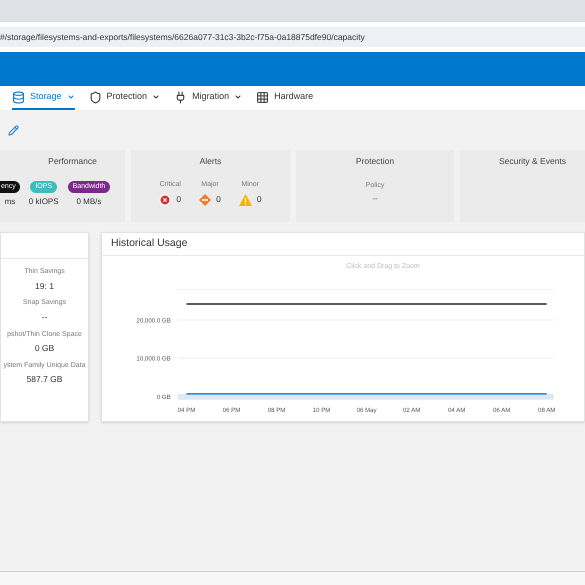  What do you see at coordinates (149, 244) in the screenshot?
I see `card-title: Historical Usage` at bounding box center [149, 244].